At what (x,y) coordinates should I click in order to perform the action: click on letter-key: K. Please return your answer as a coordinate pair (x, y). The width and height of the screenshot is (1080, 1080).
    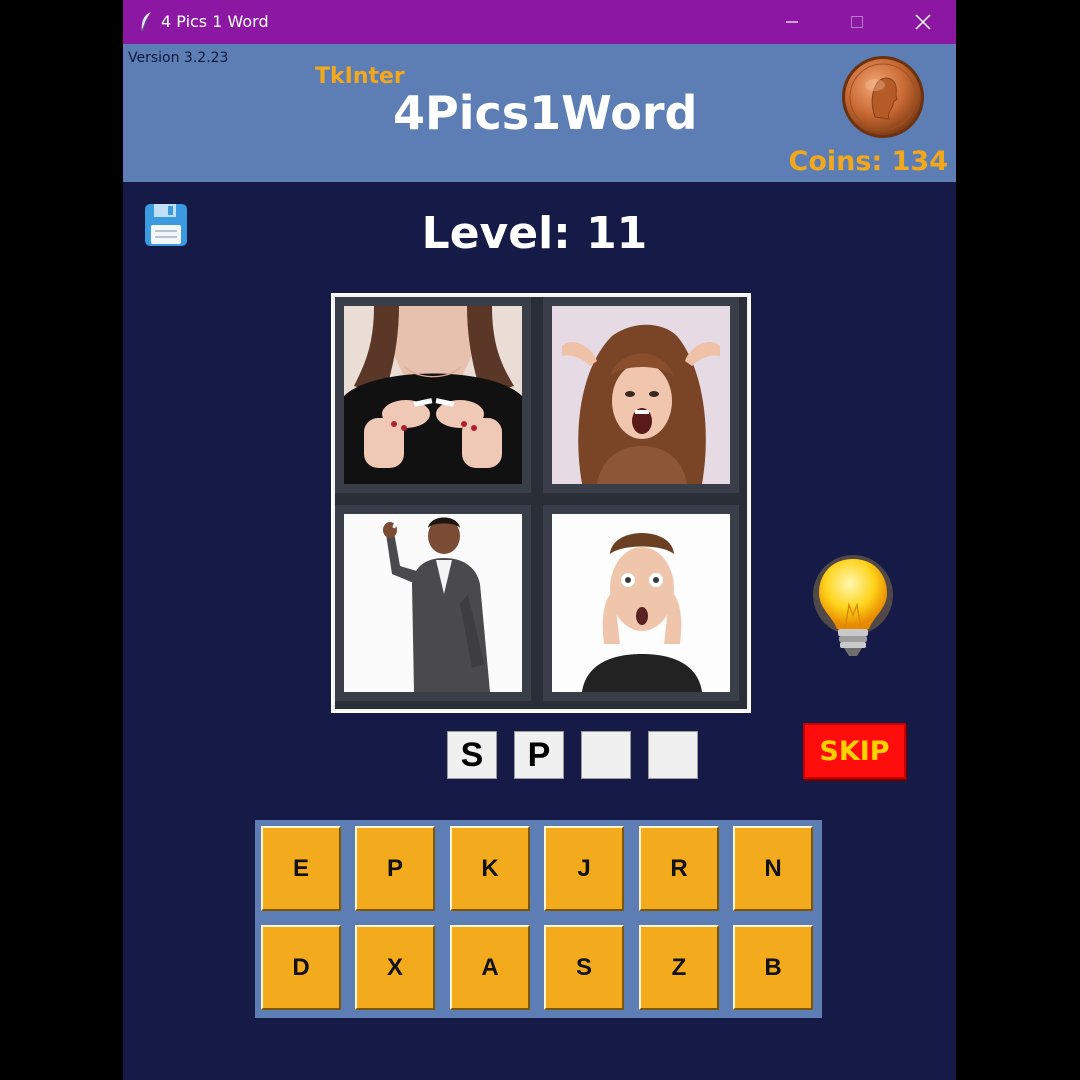
    Looking at the image, I should click on (490, 868).